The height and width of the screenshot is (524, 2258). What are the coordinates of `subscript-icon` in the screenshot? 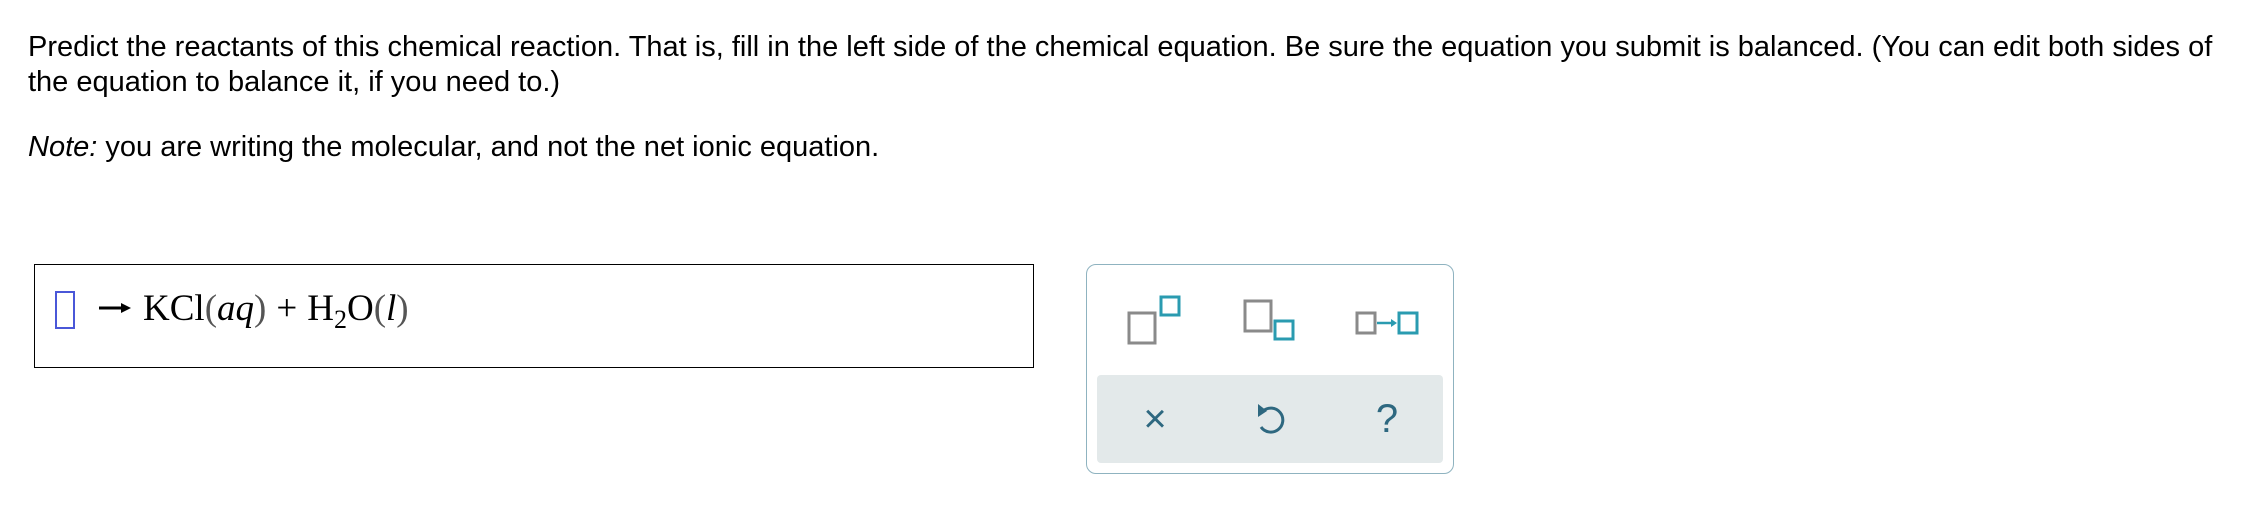 It's located at (1269, 320).